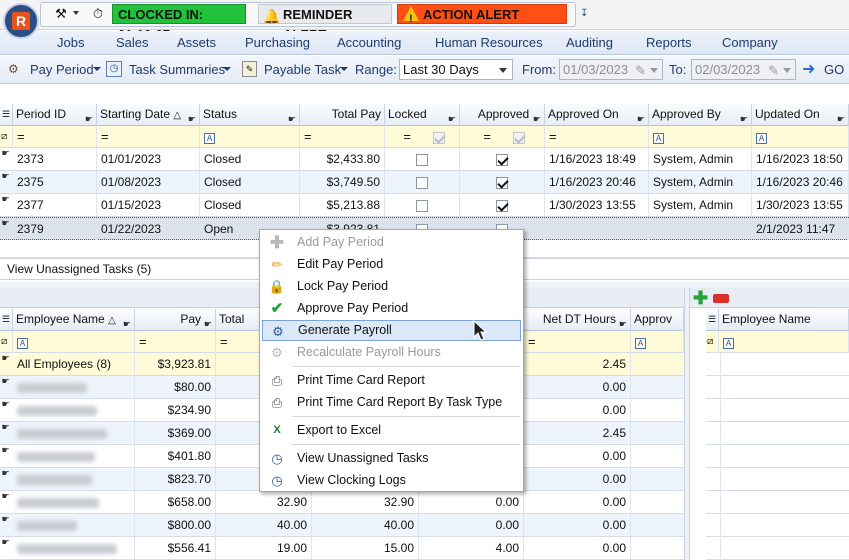  What do you see at coordinates (577, 320) in the screenshot?
I see `col-net-dt-hours: Net DT Hours ☛` at bounding box center [577, 320].